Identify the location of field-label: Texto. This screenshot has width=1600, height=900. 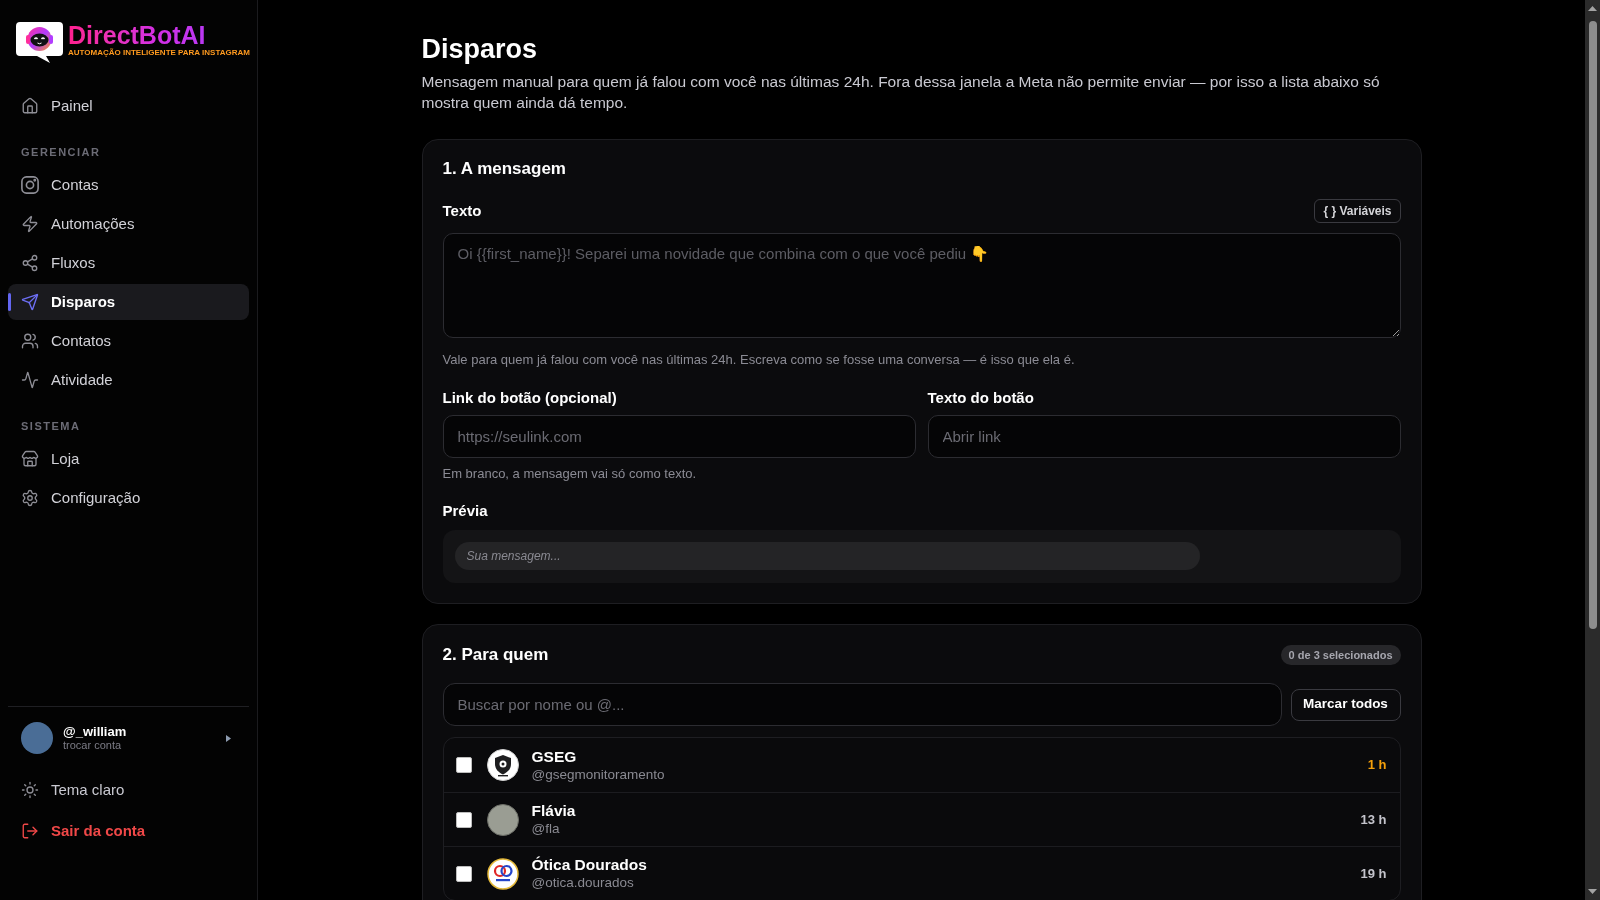
(462, 211).